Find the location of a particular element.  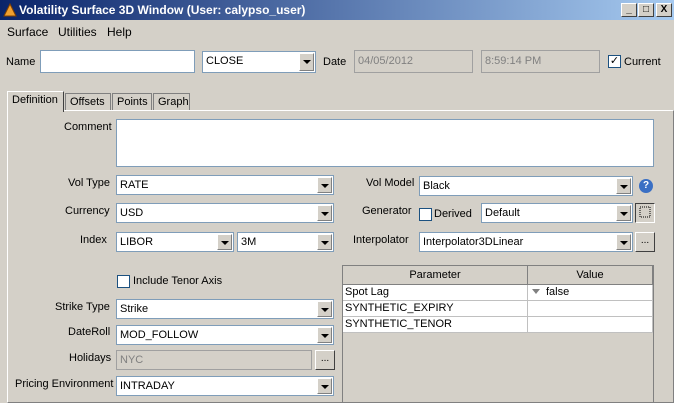

generator-config-button is located at coordinates (645, 213).